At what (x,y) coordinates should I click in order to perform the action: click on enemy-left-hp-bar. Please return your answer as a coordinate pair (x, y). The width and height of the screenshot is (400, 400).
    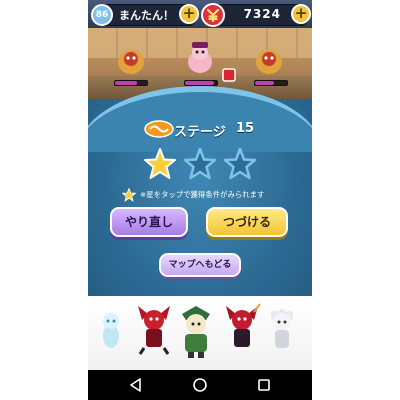
    Looking at the image, I should click on (131, 83).